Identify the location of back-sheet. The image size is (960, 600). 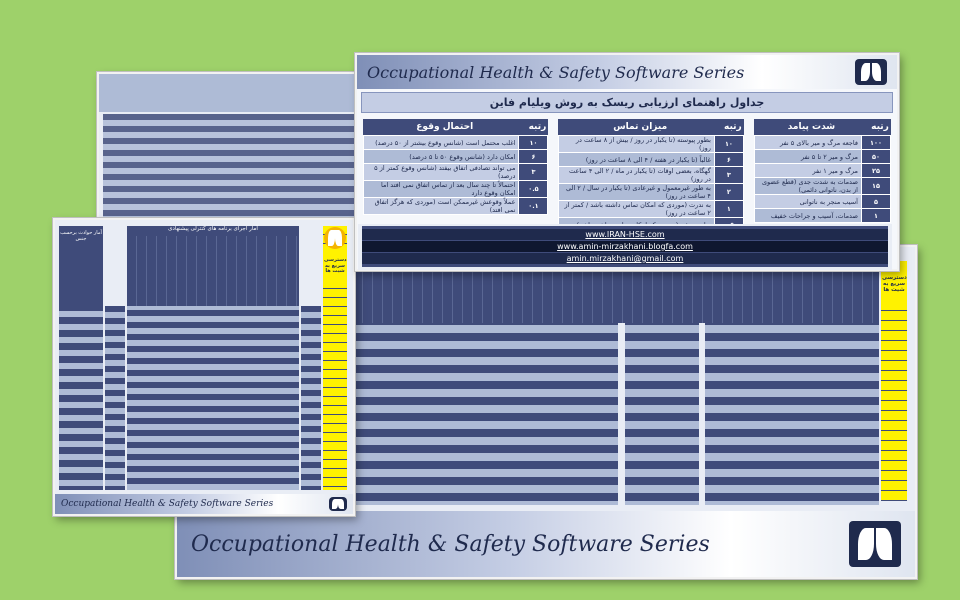
(234, 151).